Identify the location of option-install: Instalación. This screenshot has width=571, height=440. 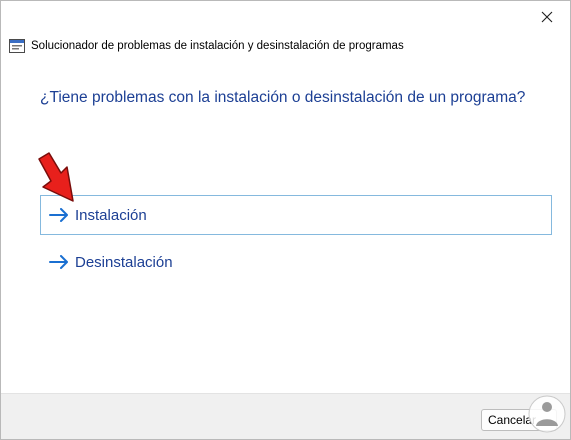
(296, 215).